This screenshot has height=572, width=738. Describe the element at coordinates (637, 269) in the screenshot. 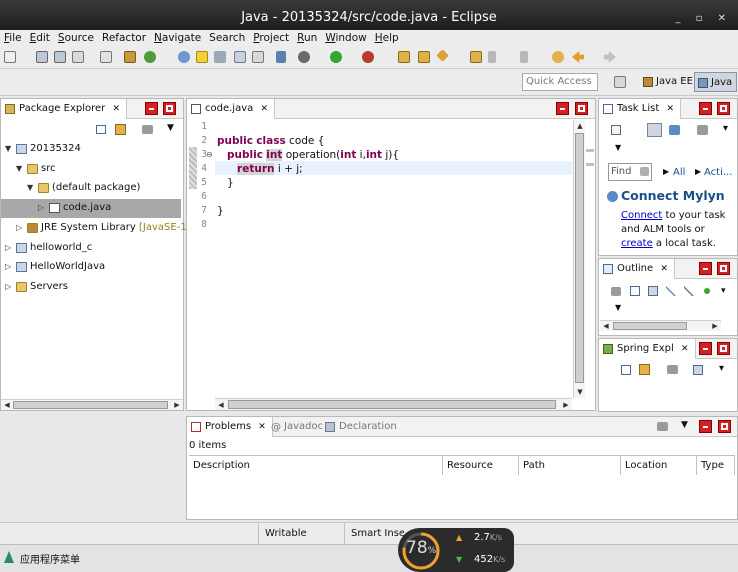

I see `tab-outline: Outline ✕` at that location.